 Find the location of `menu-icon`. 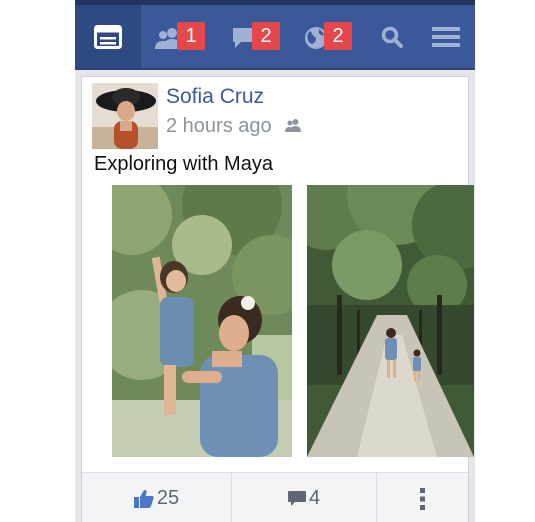

menu-icon is located at coordinates (446, 36).